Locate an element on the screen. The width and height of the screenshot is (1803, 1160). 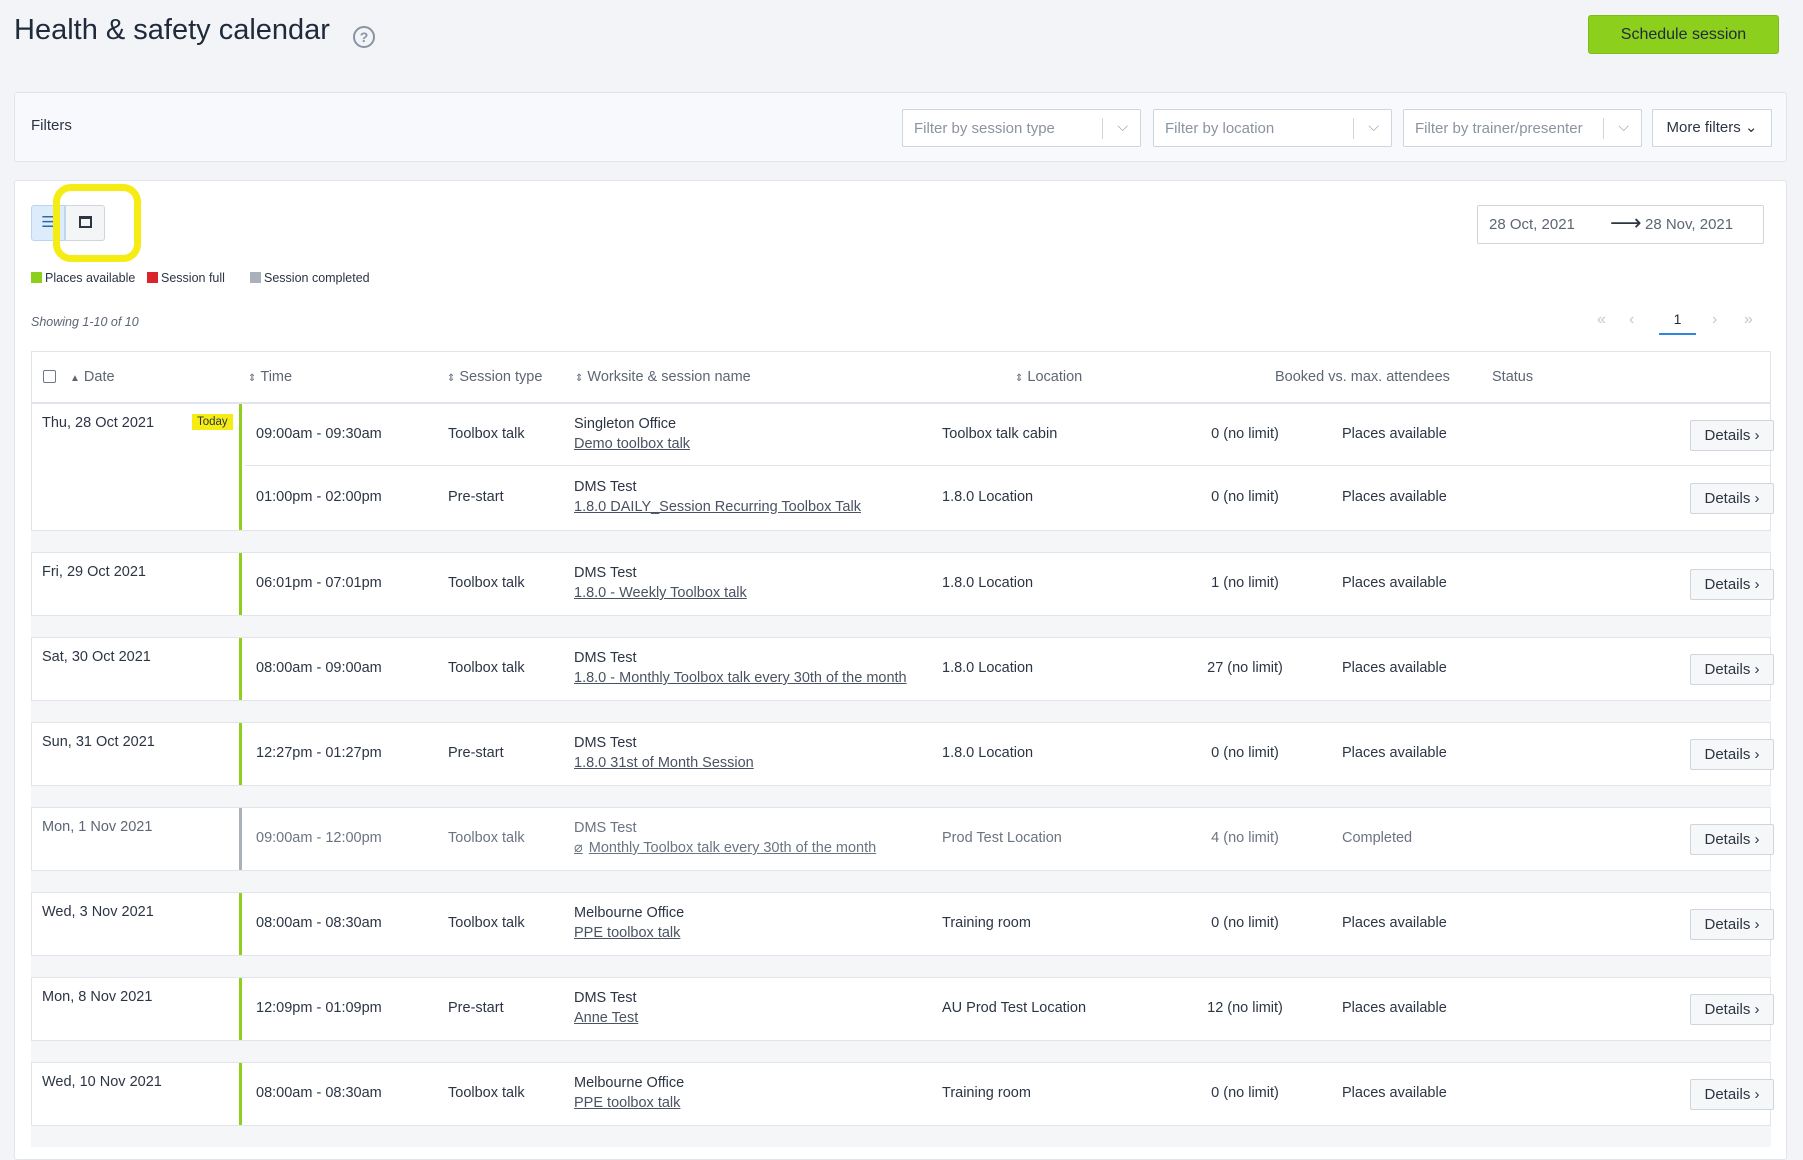
location-filter: Filter by location ⌵ is located at coordinates (1272, 128).